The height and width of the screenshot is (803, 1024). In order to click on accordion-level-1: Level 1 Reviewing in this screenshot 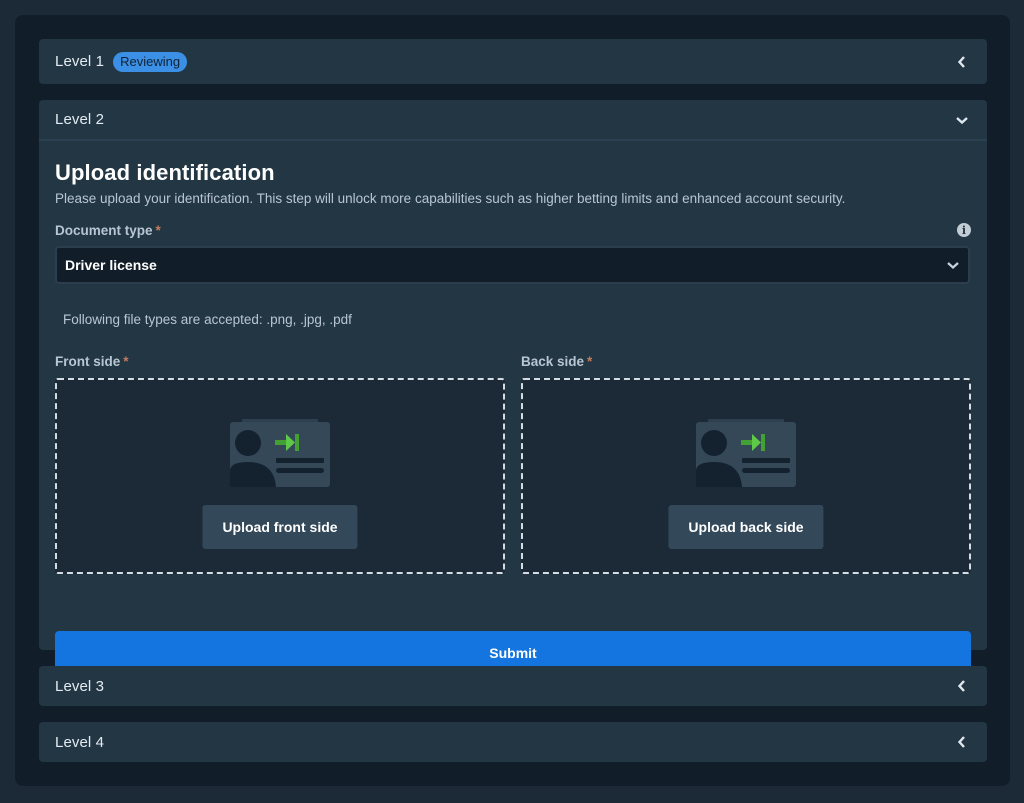, I will do `click(513, 61)`.